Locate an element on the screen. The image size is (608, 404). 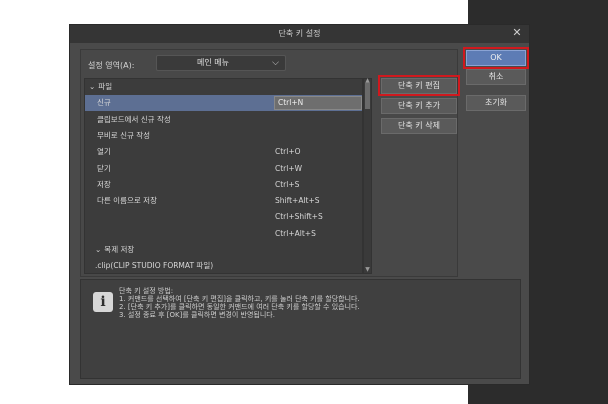
table-row: 열기 Ctrl+O is located at coordinates (223, 152).